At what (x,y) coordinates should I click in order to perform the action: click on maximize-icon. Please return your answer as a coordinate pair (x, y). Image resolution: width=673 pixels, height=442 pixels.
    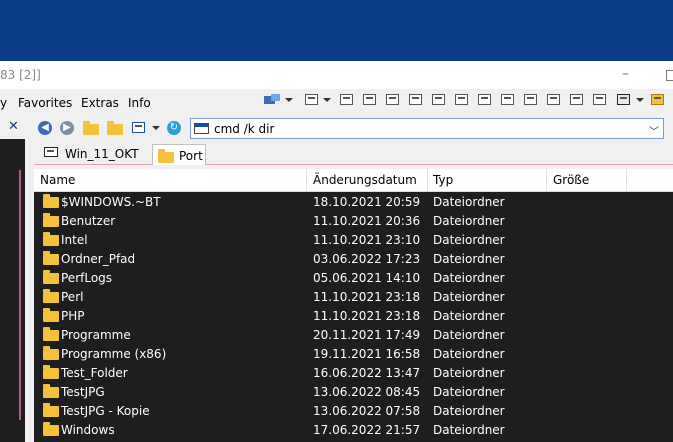
    Looking at the image, I should click on (669, 75).